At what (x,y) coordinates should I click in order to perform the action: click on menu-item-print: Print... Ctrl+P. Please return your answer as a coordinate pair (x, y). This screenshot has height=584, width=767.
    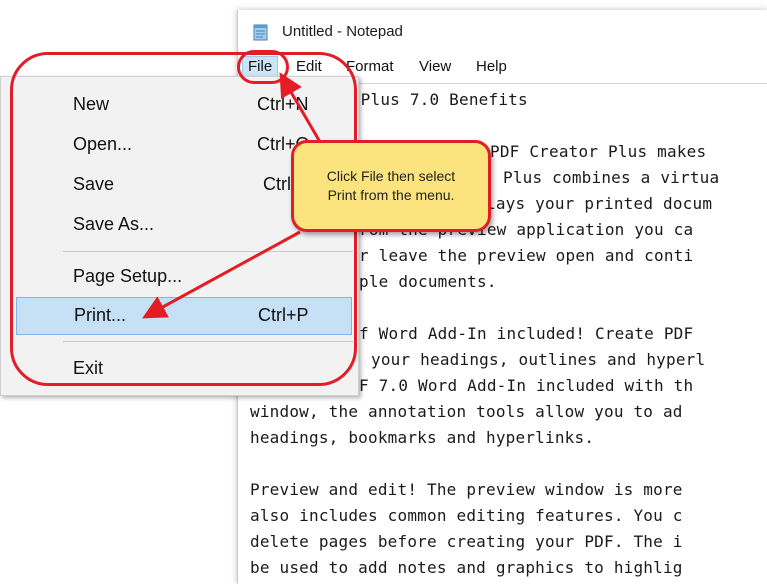
    Looking at the image, I should click on (184, 316).